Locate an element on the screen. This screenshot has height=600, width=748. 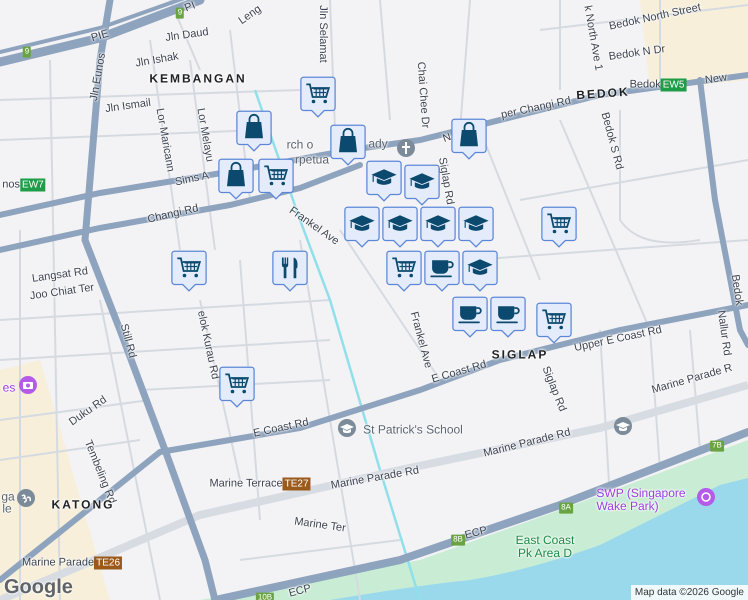
route-shield: 8B is located at coordinates (458, 540).